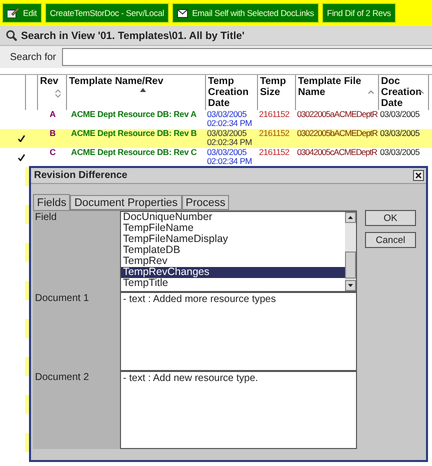 The width and height of the screenshot is (432, 466). I want to click on document-text-box: - text : Added more resource types, so click(238, 331).